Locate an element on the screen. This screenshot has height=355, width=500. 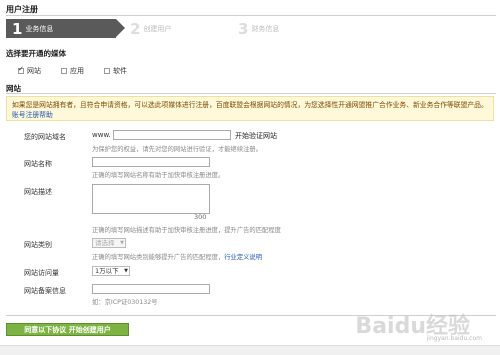
checkbox-checked-icon is located at coordinates (21, 69).